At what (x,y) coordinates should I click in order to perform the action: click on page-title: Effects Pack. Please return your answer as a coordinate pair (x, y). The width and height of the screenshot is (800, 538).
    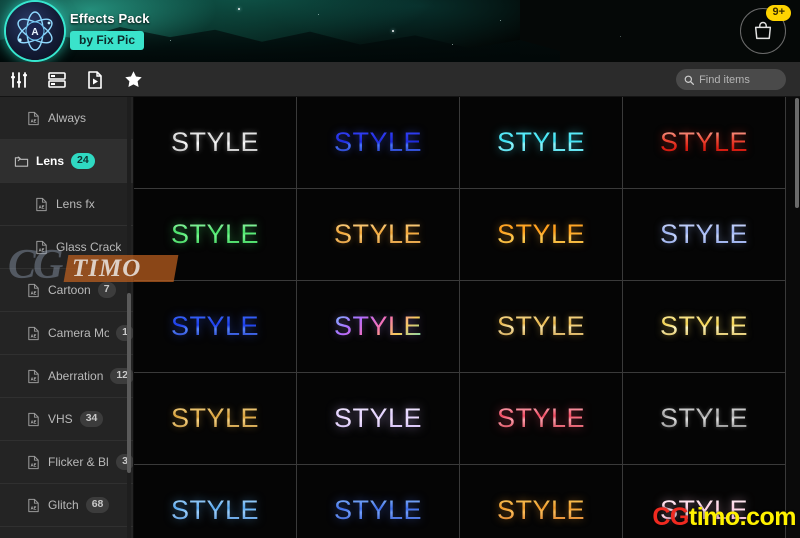
    Looking at the image, I should click on (110, 18).